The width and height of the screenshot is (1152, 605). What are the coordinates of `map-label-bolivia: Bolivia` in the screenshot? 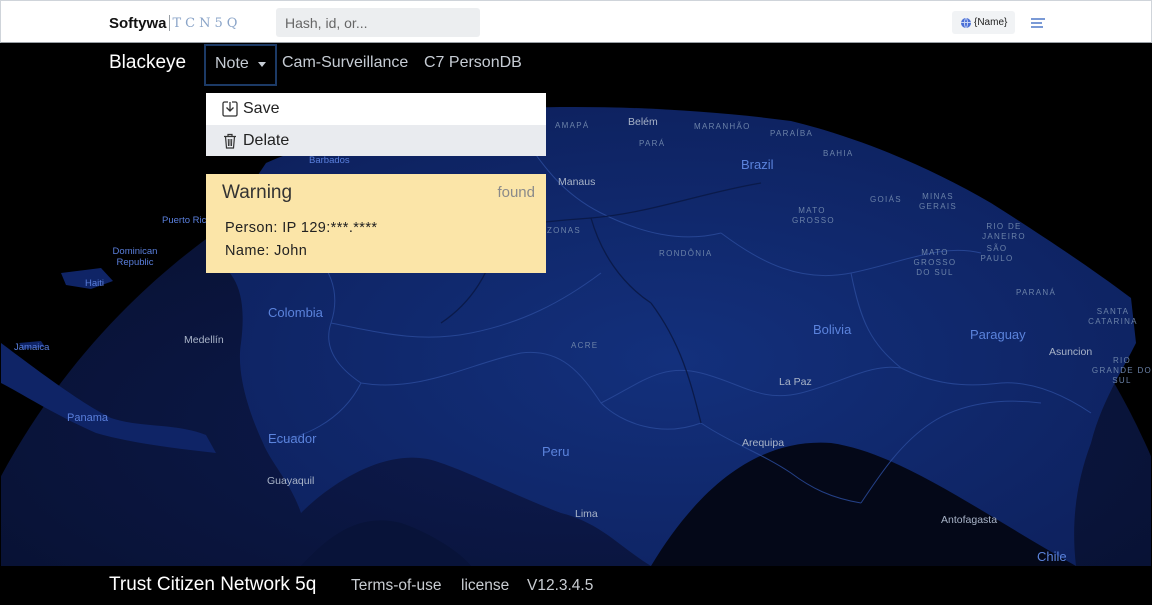 It's located at (832, 329).